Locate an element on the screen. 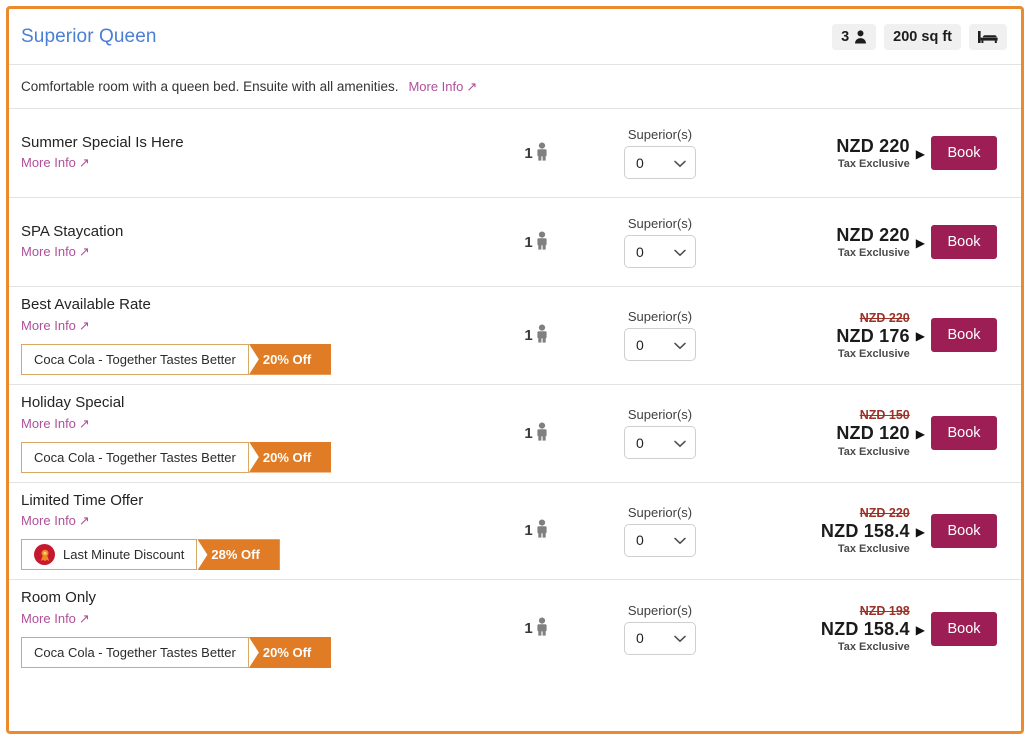 This screenshot has width=1030, height=740. current-price: NZD 120 is located at coordinates (873, 433).